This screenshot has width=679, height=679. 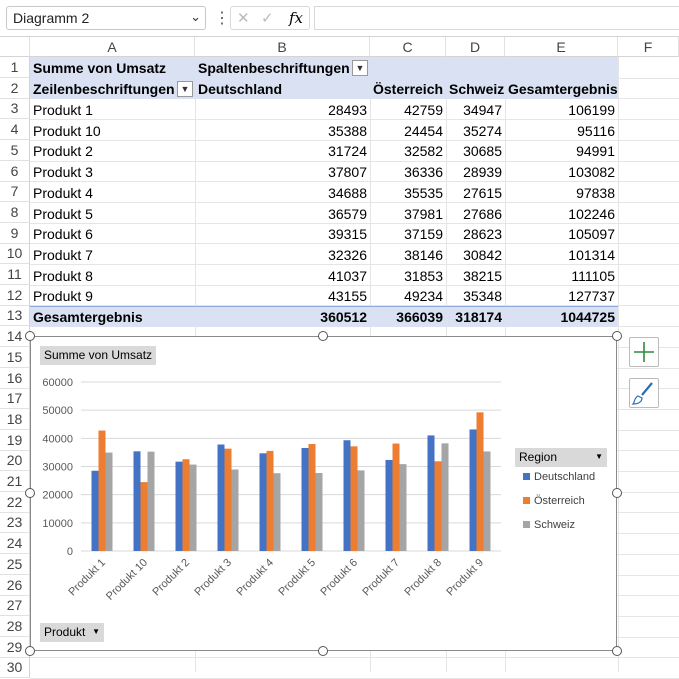 I want to click on pivot-cell-de: 36579, so click(x=282, y=214).